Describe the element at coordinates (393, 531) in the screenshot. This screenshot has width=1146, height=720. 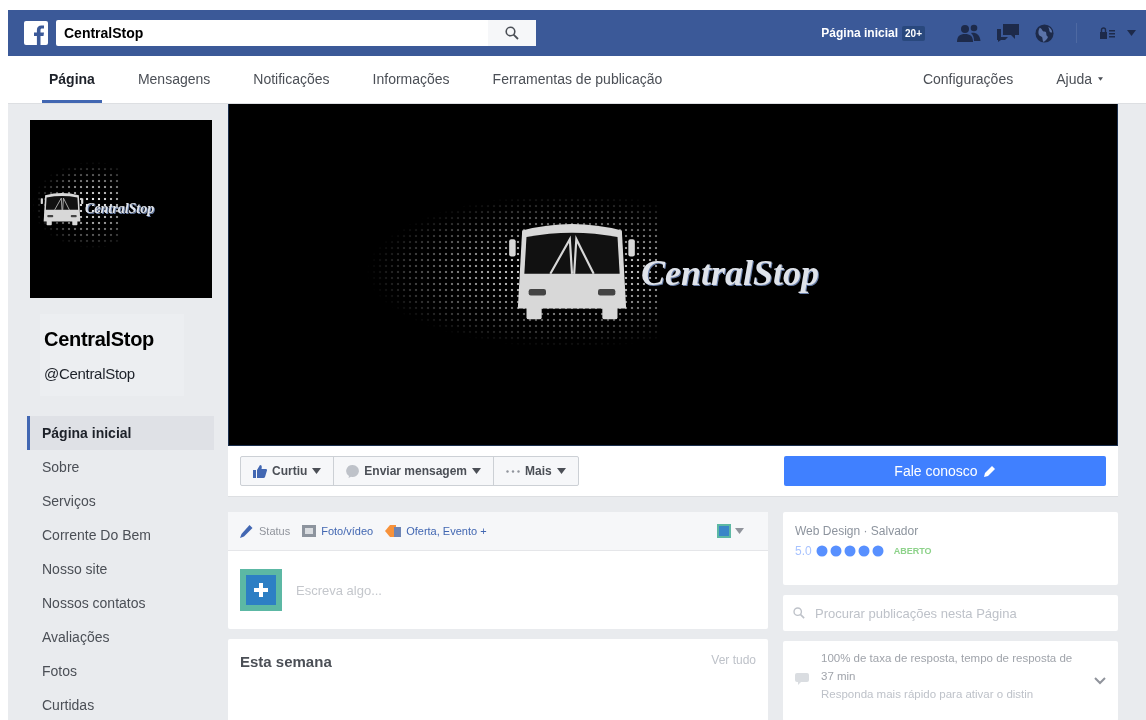
I see `tag-icon` at that location.